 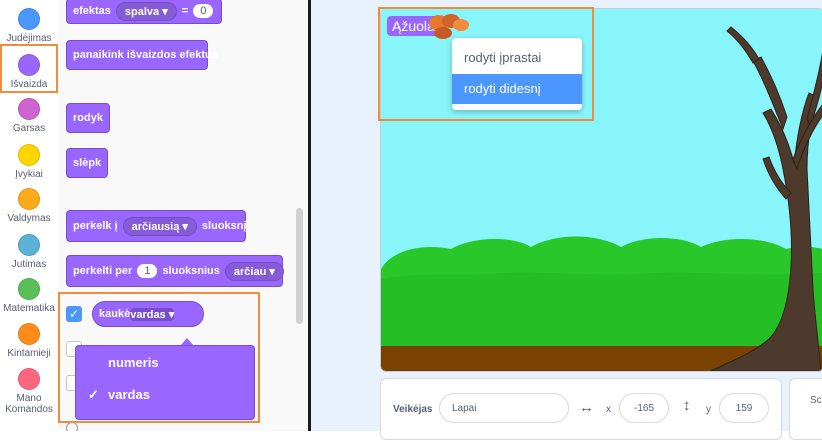 What do you see at coordinates (29, 218) in the screenshot?
I see `category-label: Valdymas` at bounding box center [29, 218].